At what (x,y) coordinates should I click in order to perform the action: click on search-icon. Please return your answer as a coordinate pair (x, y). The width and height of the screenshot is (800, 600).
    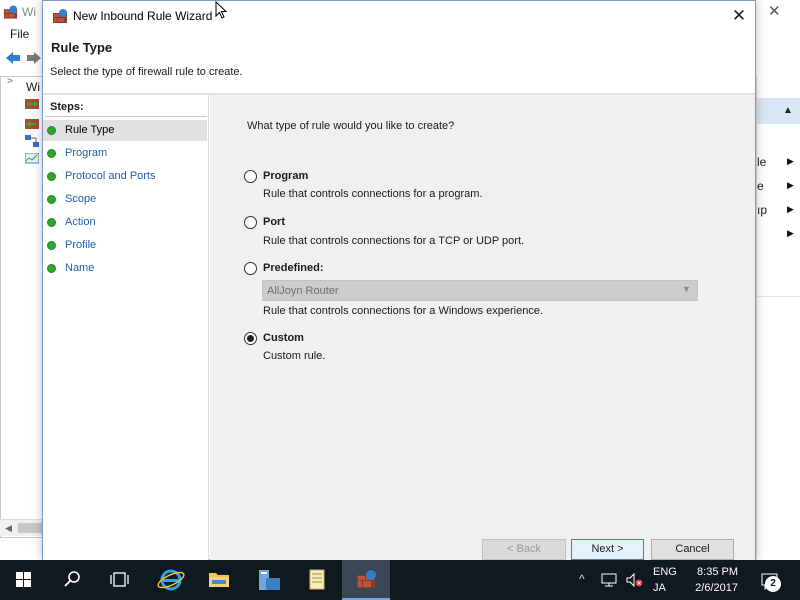
    Looking at the image, I should click on (72, 579).